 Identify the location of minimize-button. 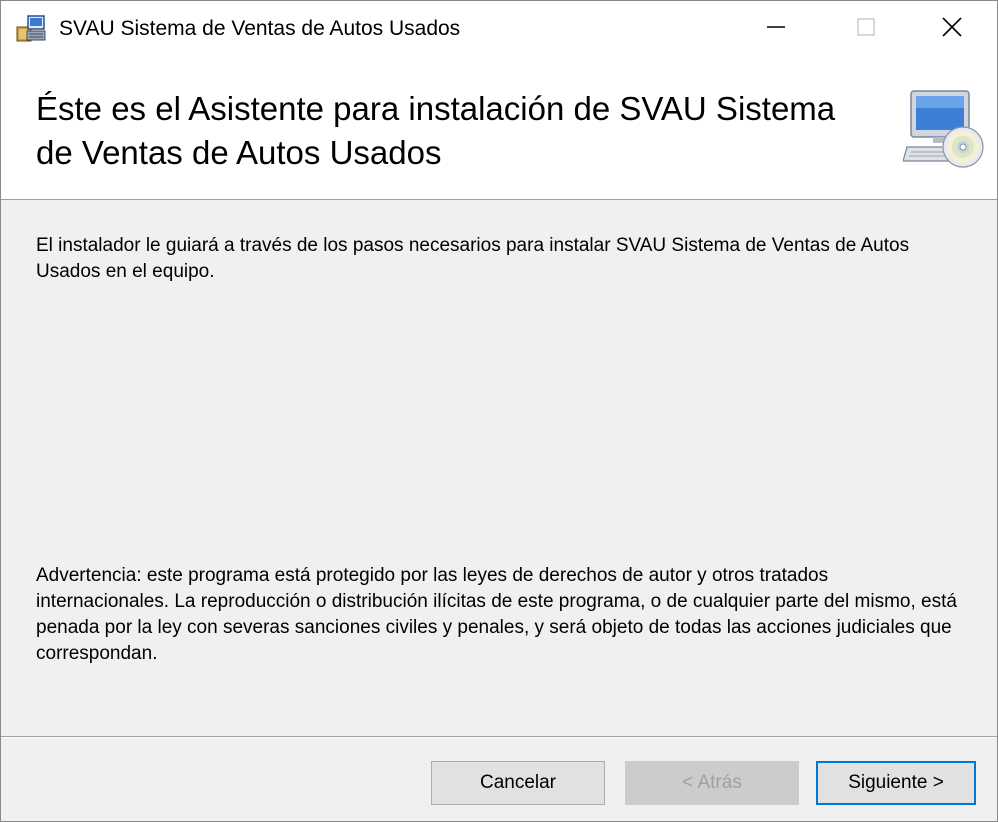
(776, 29).